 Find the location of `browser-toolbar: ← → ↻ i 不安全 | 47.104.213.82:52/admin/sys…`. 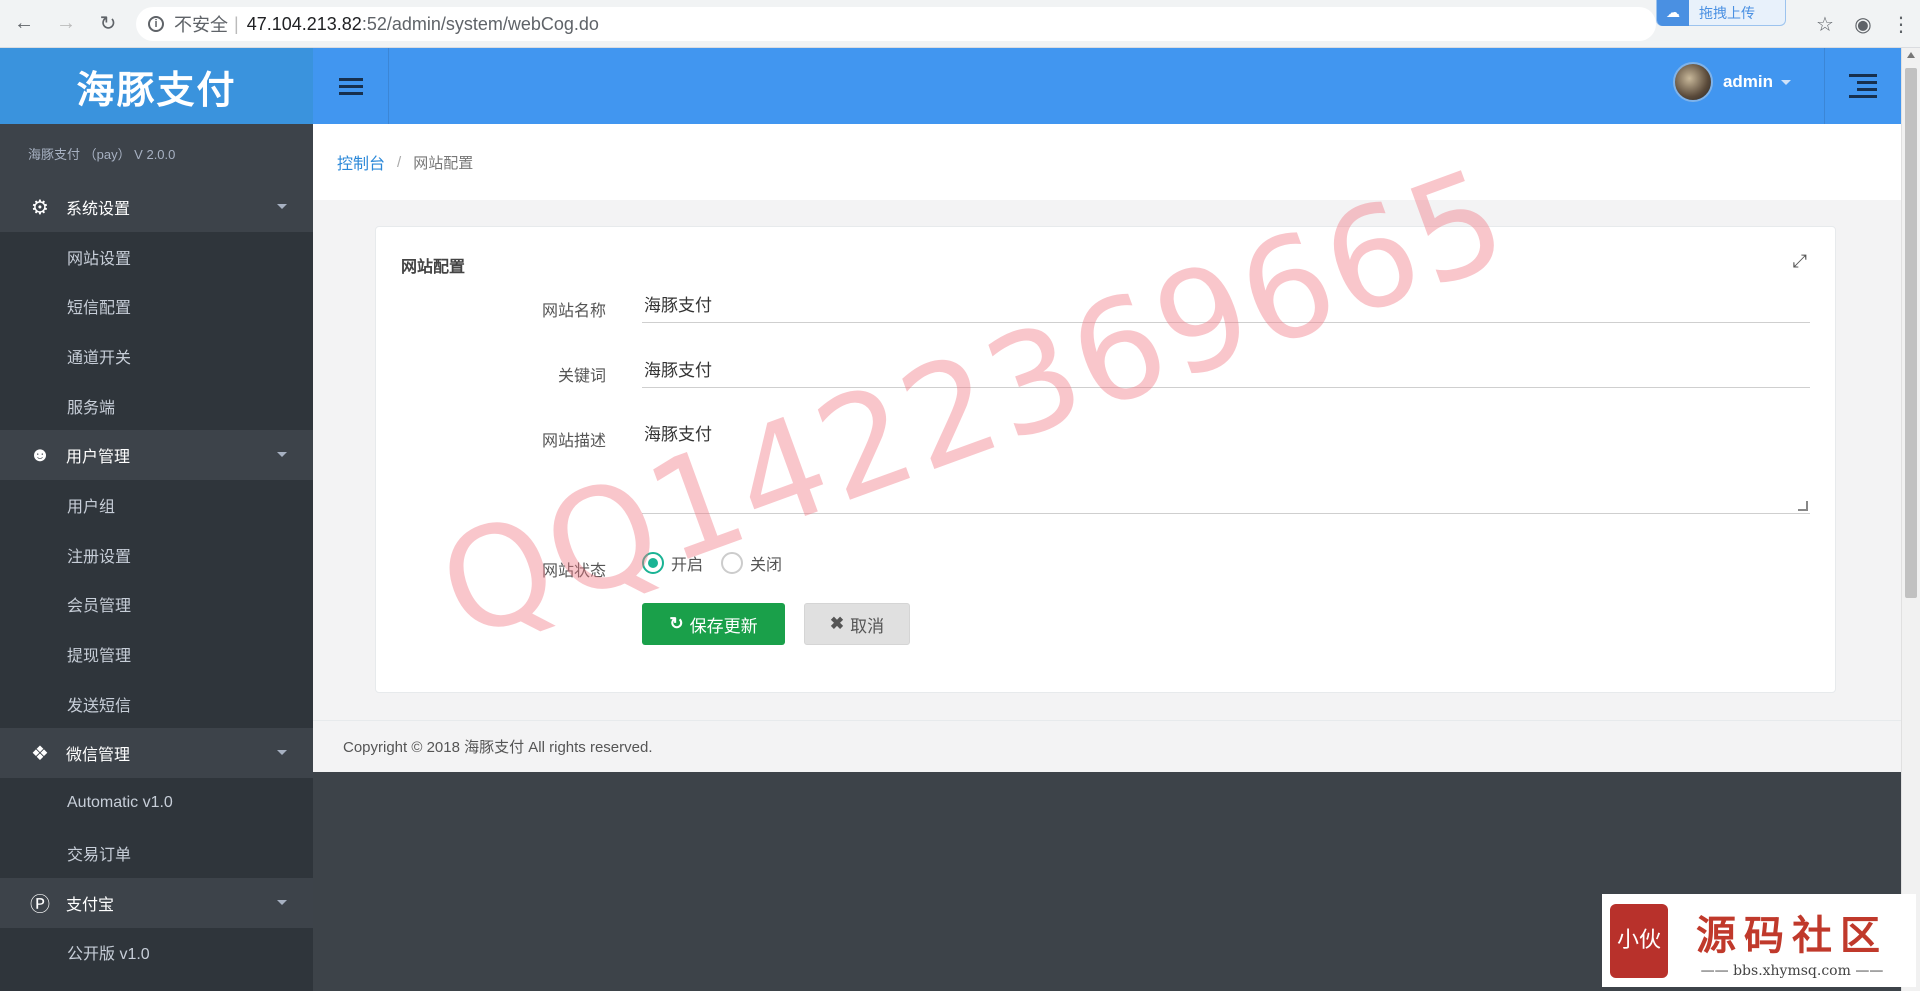

browser-toolbar: ← → ↻ i 不安全 | 47.104.213.82:52/admin/sys… is located at coordinates (960, 24).